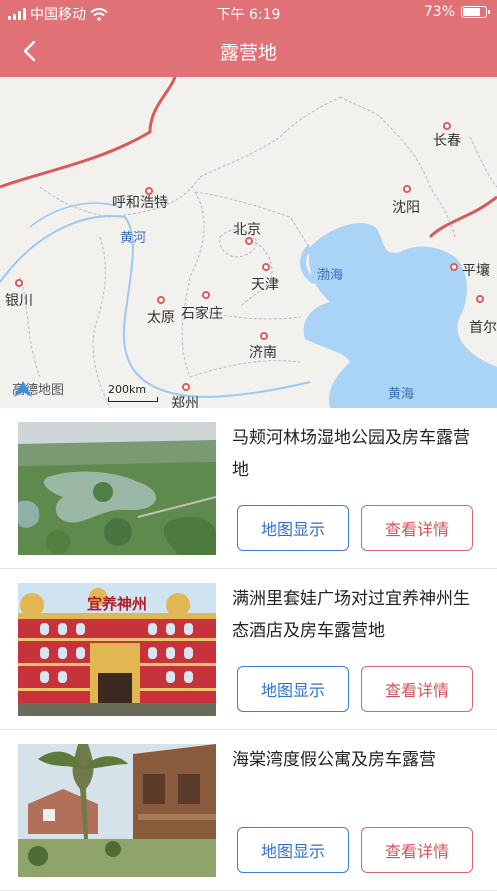 The image size is (497, 891). I want to click on campsite-photo: 宜养神州, so click(117, 649).